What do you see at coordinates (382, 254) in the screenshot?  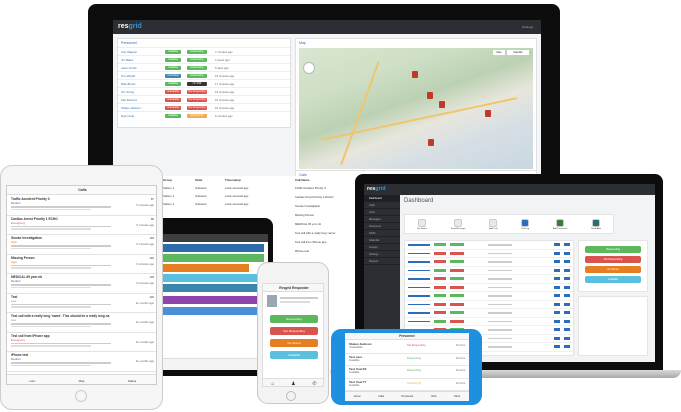 I see `sidebar-item: Settings` at bounding box center [382, 254].